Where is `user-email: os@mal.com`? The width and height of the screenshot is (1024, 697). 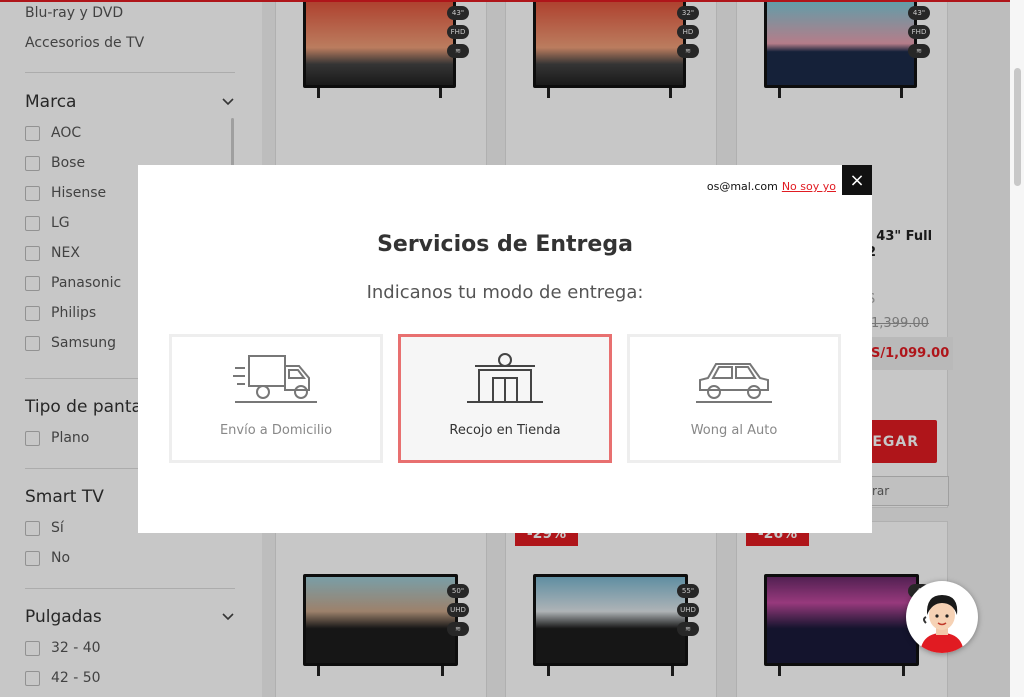 user-email: os@mal.com is located at coordinates (742, 186).